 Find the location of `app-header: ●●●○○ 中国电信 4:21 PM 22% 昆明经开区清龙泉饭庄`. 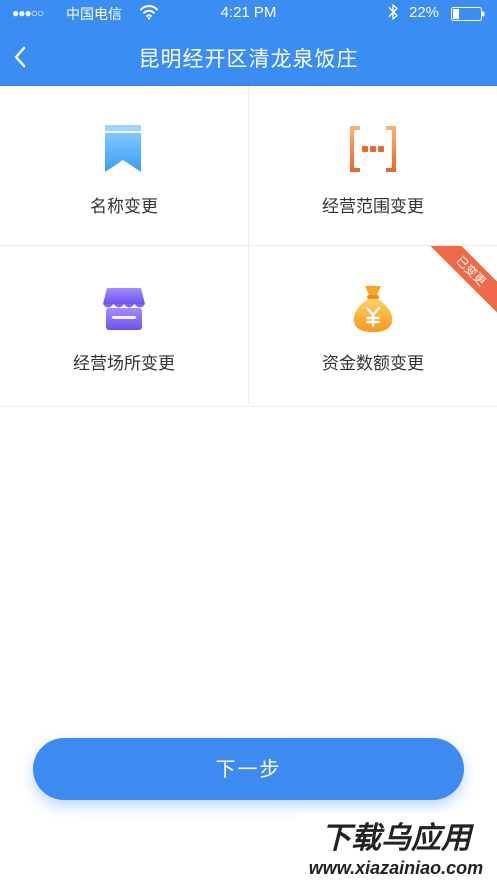

app-header: ●●●○○ 中国电信 4:21 PM 22% 昆明经开区清龙泉饭庄 is located at coordinates (248, 43).